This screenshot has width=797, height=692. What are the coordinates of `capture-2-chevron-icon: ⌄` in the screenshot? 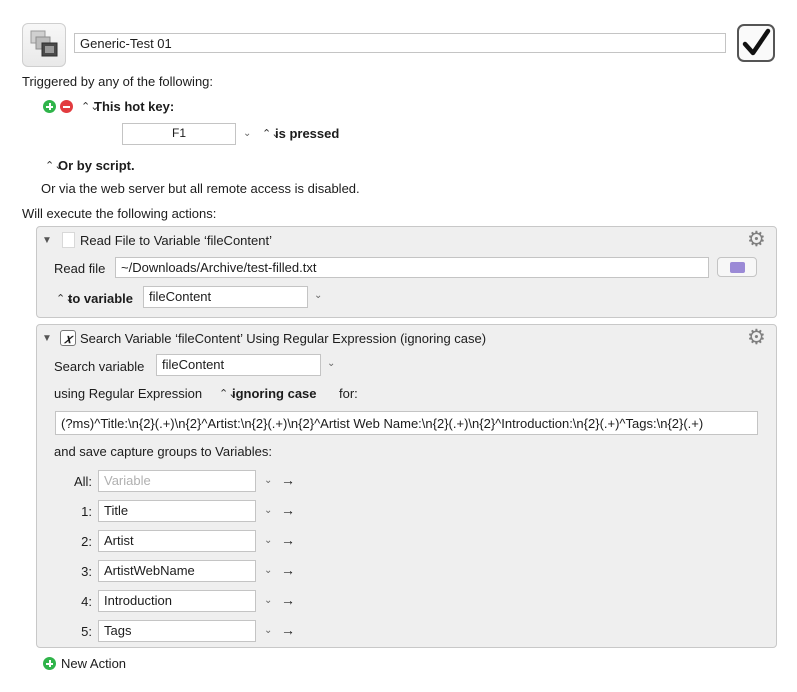 It's located at (268, 540).